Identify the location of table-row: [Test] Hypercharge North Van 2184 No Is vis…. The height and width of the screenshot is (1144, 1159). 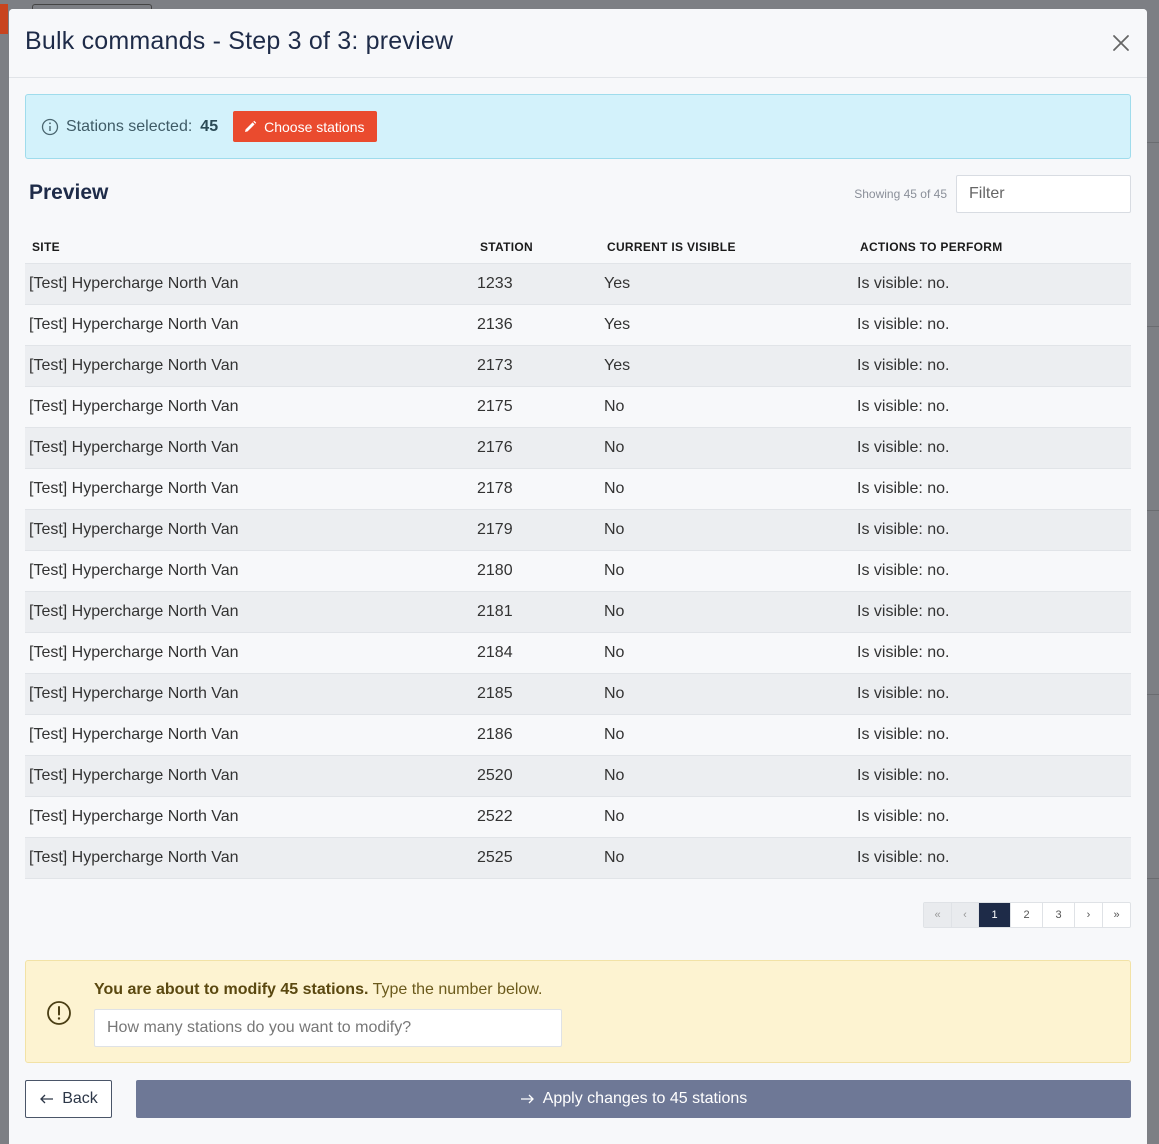
(578, 653).